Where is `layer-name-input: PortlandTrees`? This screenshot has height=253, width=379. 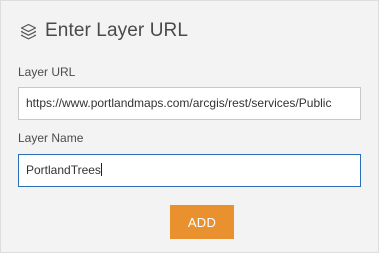 layer-name-input: PortlandTrees is located at coordinates (189, 170).